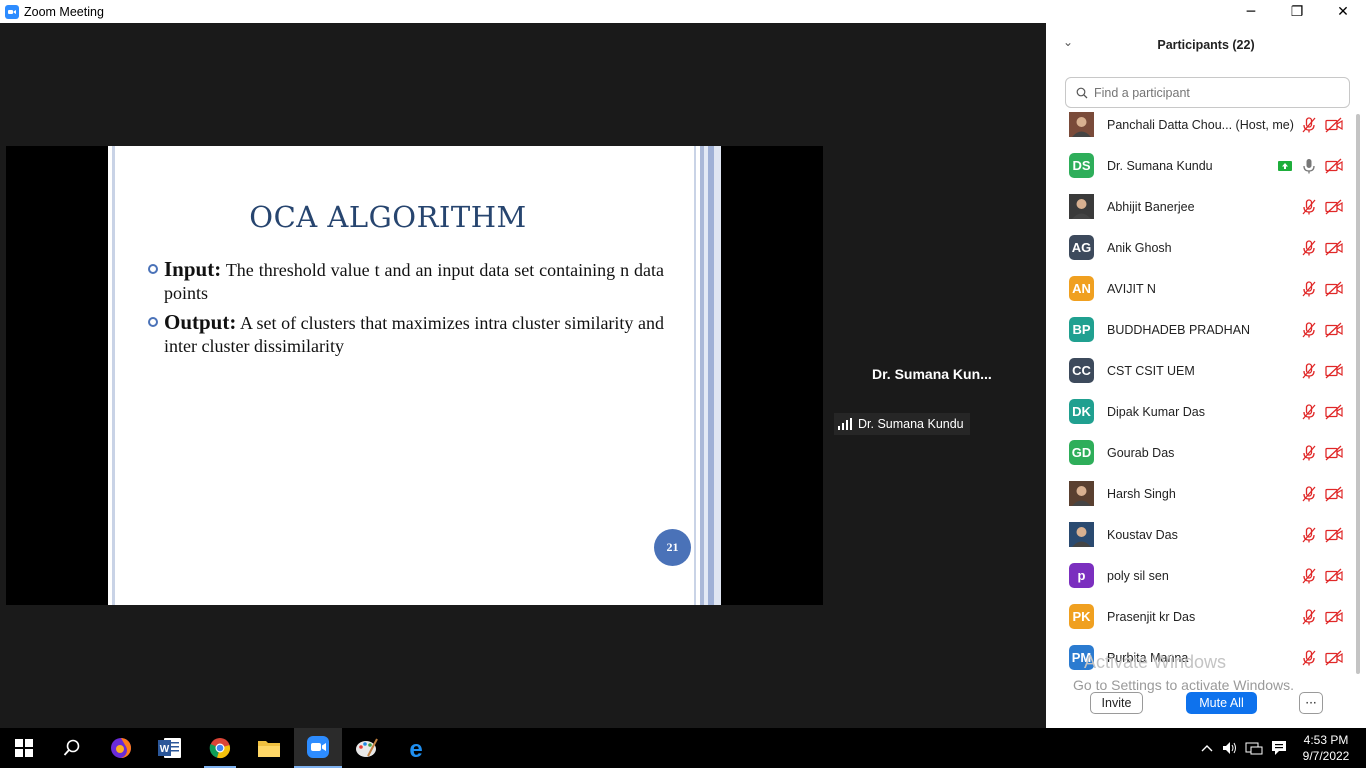  Describe the element at coordinates (1081, 411) in the screenshot. I see `avatar: DK` at that location.